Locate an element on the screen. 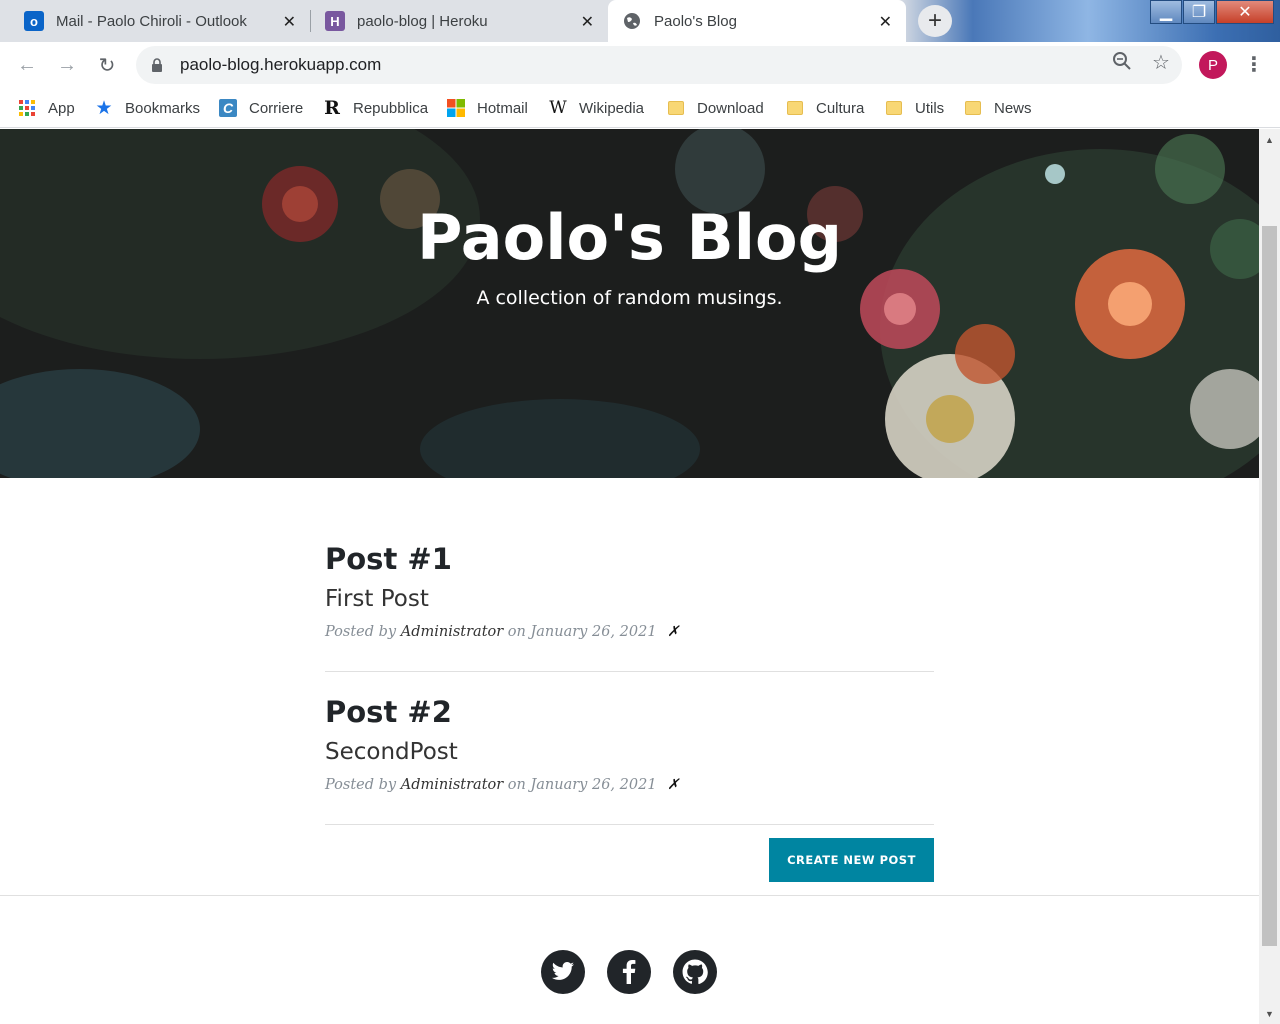  browser-toolbar: ← → ↻ paolo-blog.herokuapp.com ☆ P ⋮ is located at coordinates (640, 65).